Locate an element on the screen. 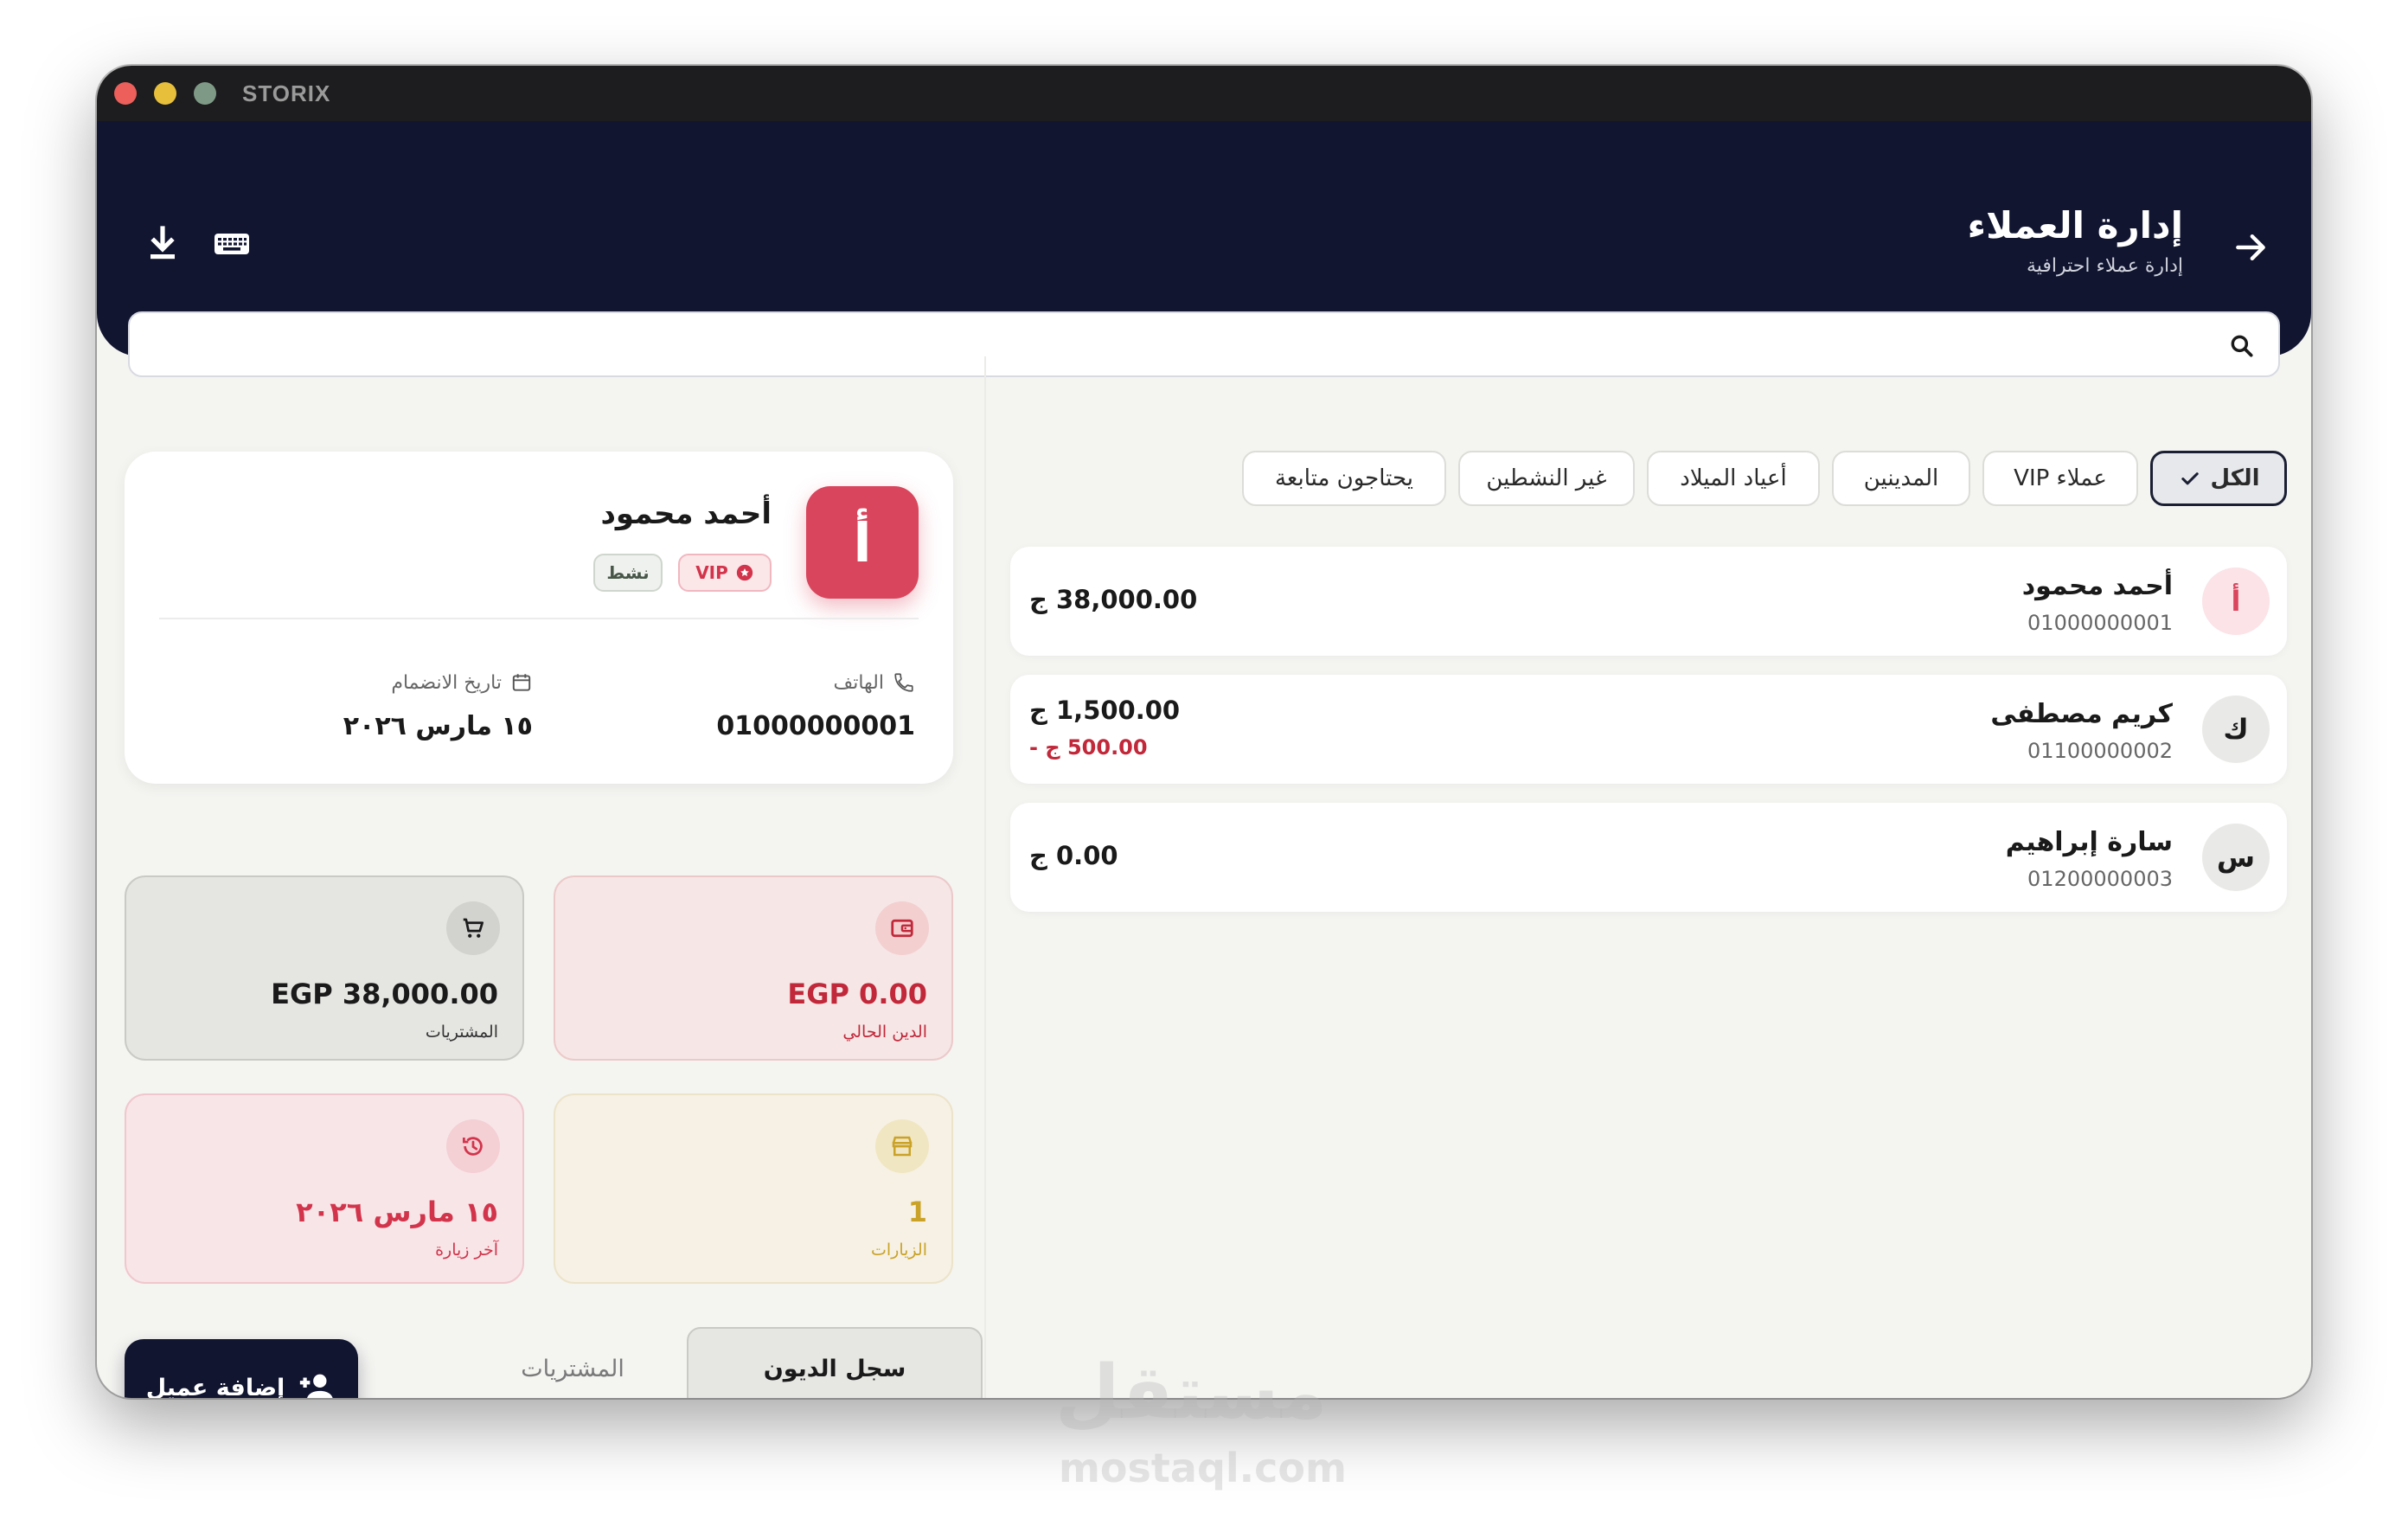 The width and height of the screenshot is (2408, 1526). stat-last-visit-label: آخر زيارة is located at coordinates (466, 1250).